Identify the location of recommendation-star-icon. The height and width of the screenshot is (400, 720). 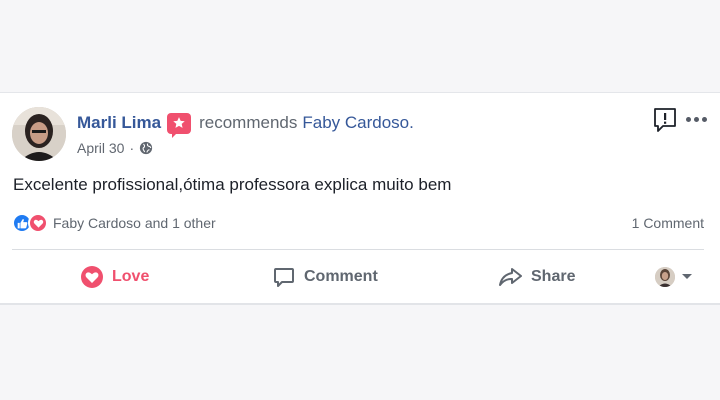
(179, 125).